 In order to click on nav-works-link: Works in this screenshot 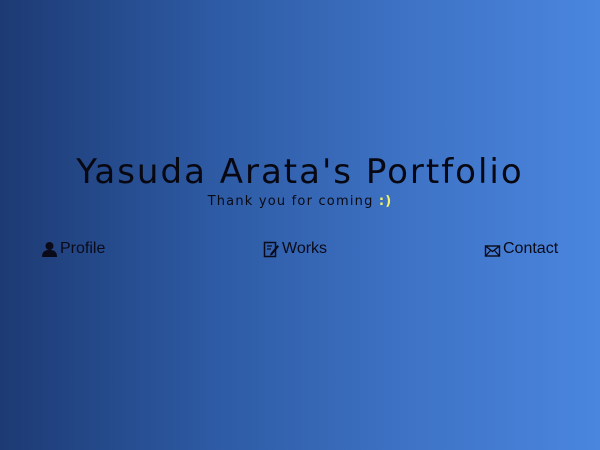, I will do `click(295, 249)`.